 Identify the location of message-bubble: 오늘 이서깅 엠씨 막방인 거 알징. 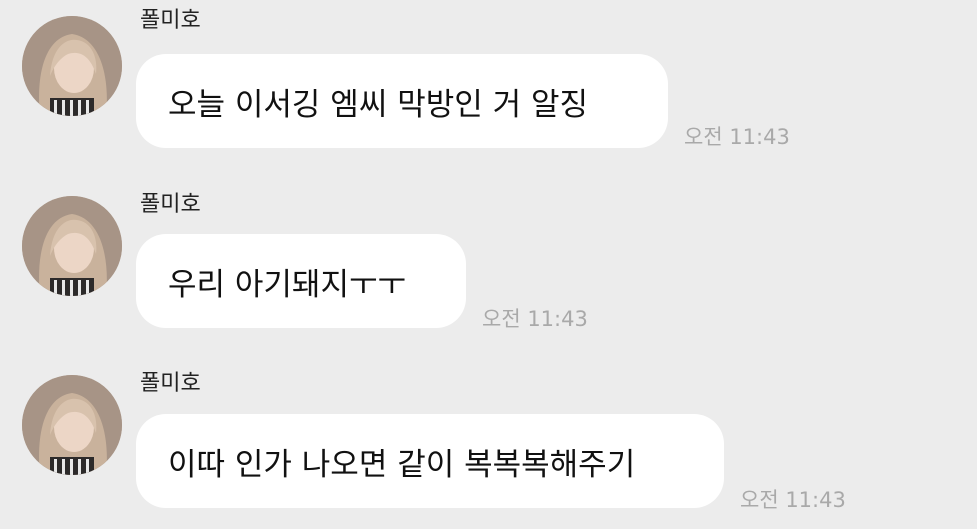
(402, 101).